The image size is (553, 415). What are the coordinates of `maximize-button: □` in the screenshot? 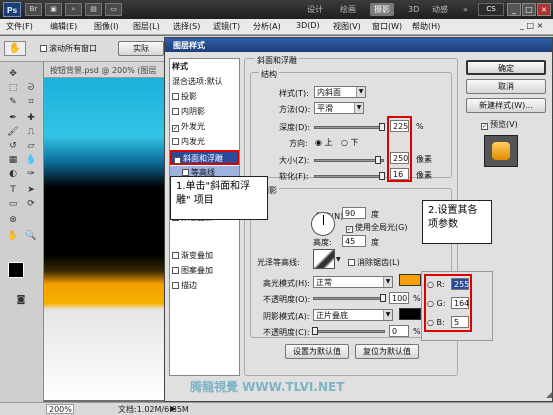 It's located at (529, 9).